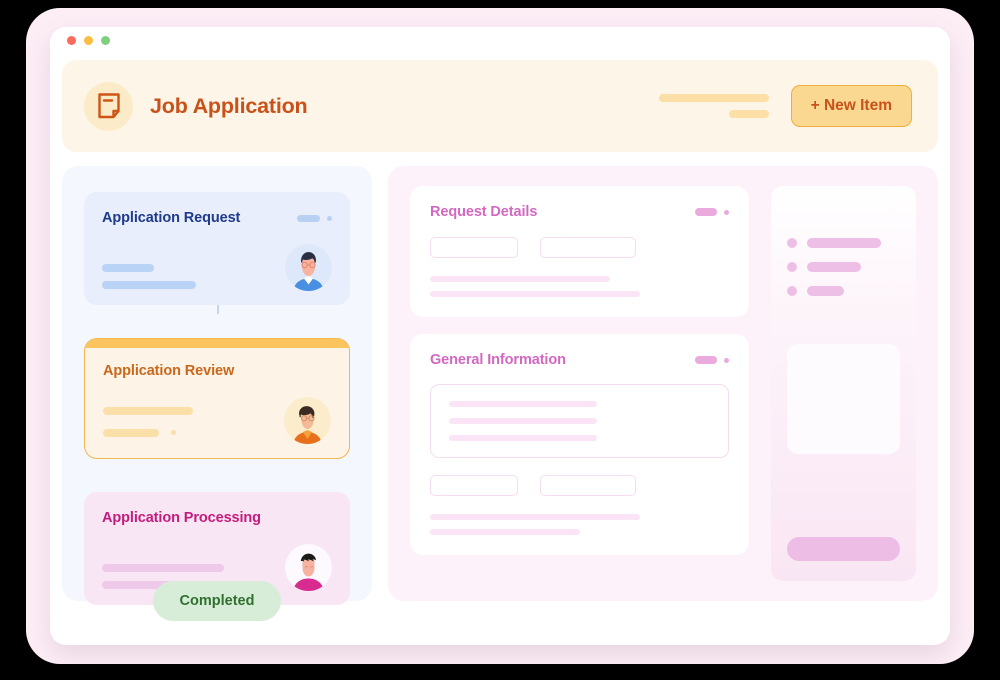  I want to click on header-placeholder-lines, so click(713, 106).